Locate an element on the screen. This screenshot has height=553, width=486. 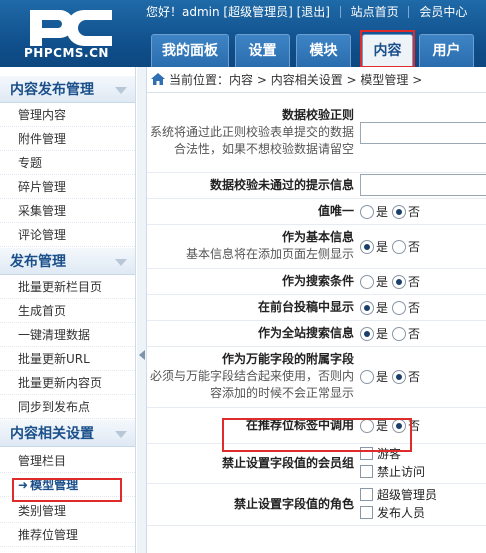
show-yes-radio is located at coordinates (367, 307).